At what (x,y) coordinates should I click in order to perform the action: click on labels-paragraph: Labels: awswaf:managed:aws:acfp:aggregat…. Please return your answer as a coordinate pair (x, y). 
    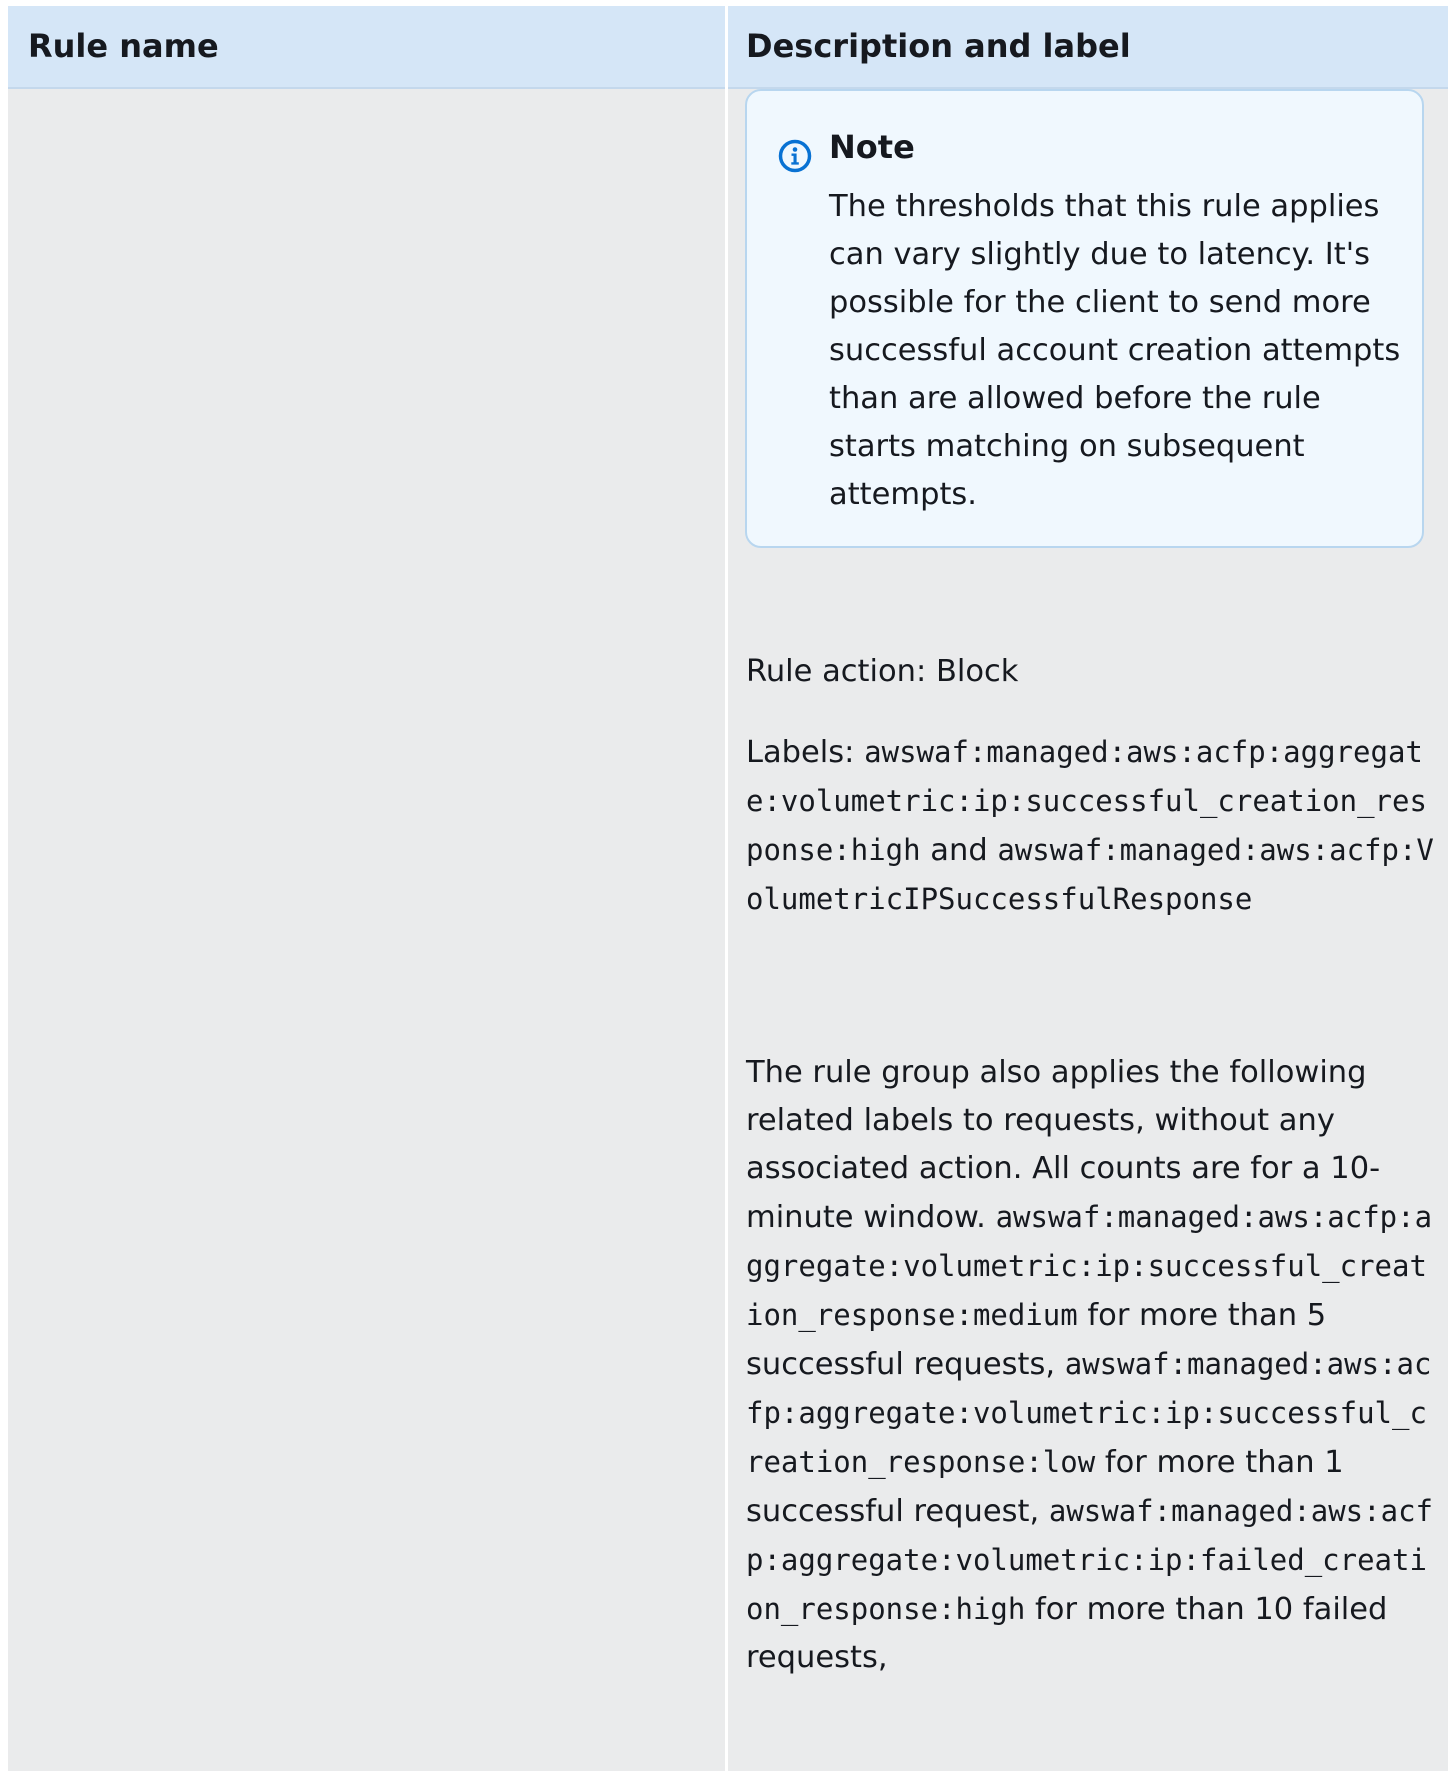
    Looking at the image, I should click on (1091, 826).